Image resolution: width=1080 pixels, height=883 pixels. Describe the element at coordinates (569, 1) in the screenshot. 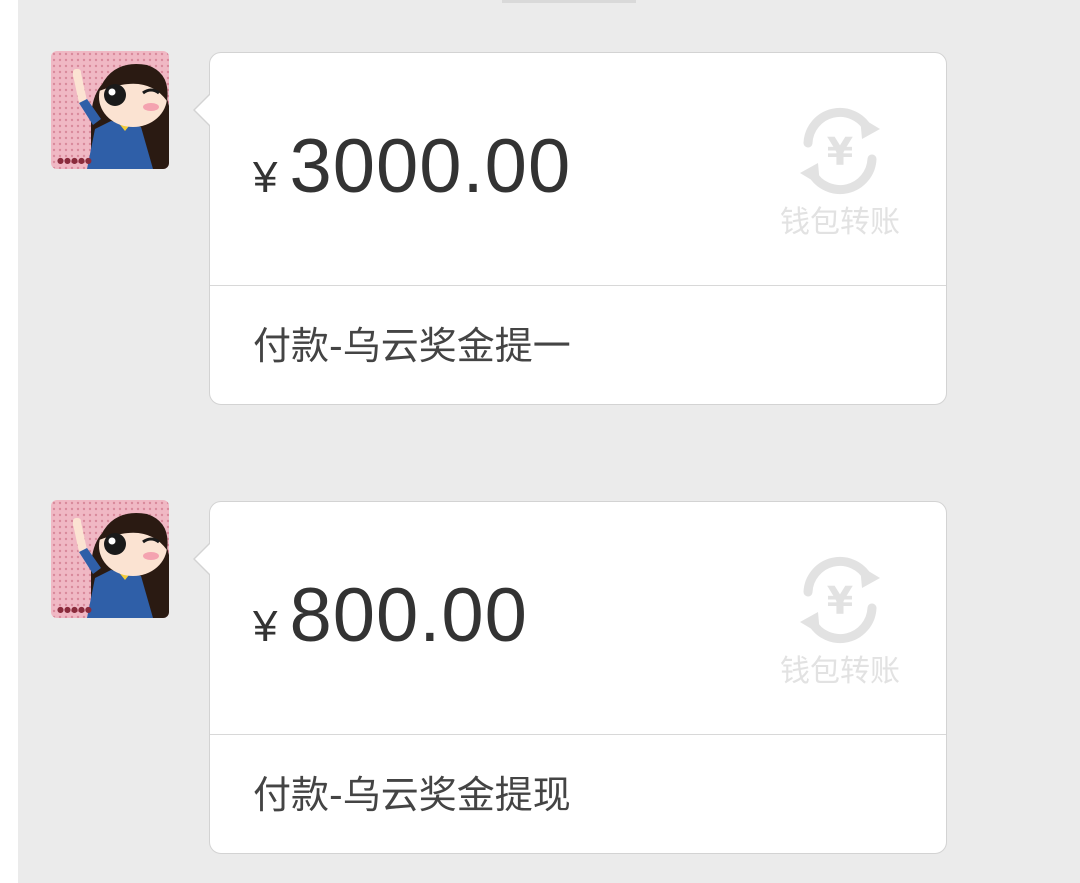

I see `top-tab-indicator` at that location.